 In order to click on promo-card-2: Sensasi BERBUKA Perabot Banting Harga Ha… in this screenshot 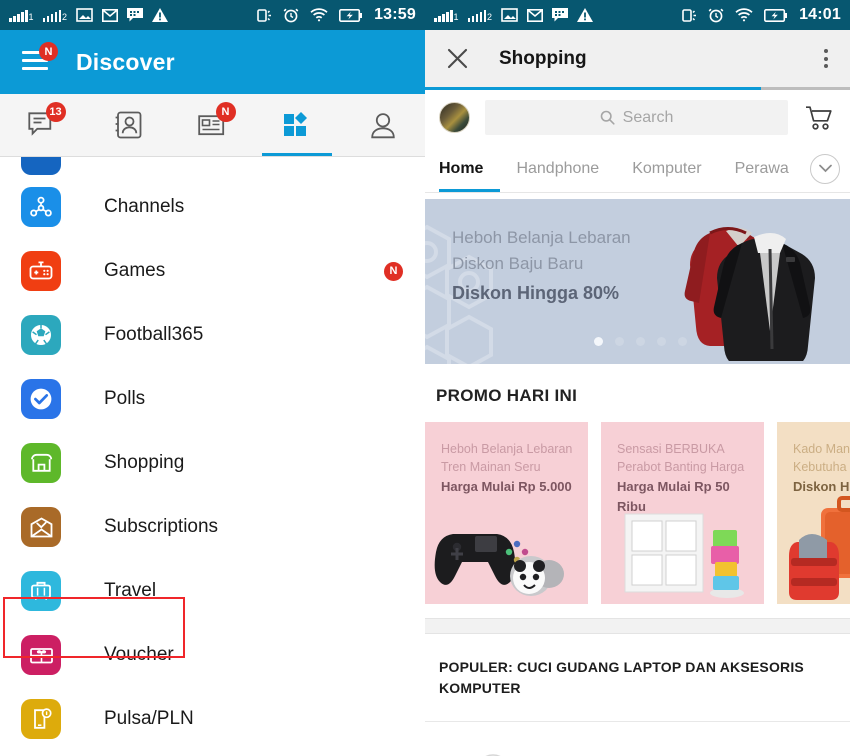, I will do `click(682, 513)`.